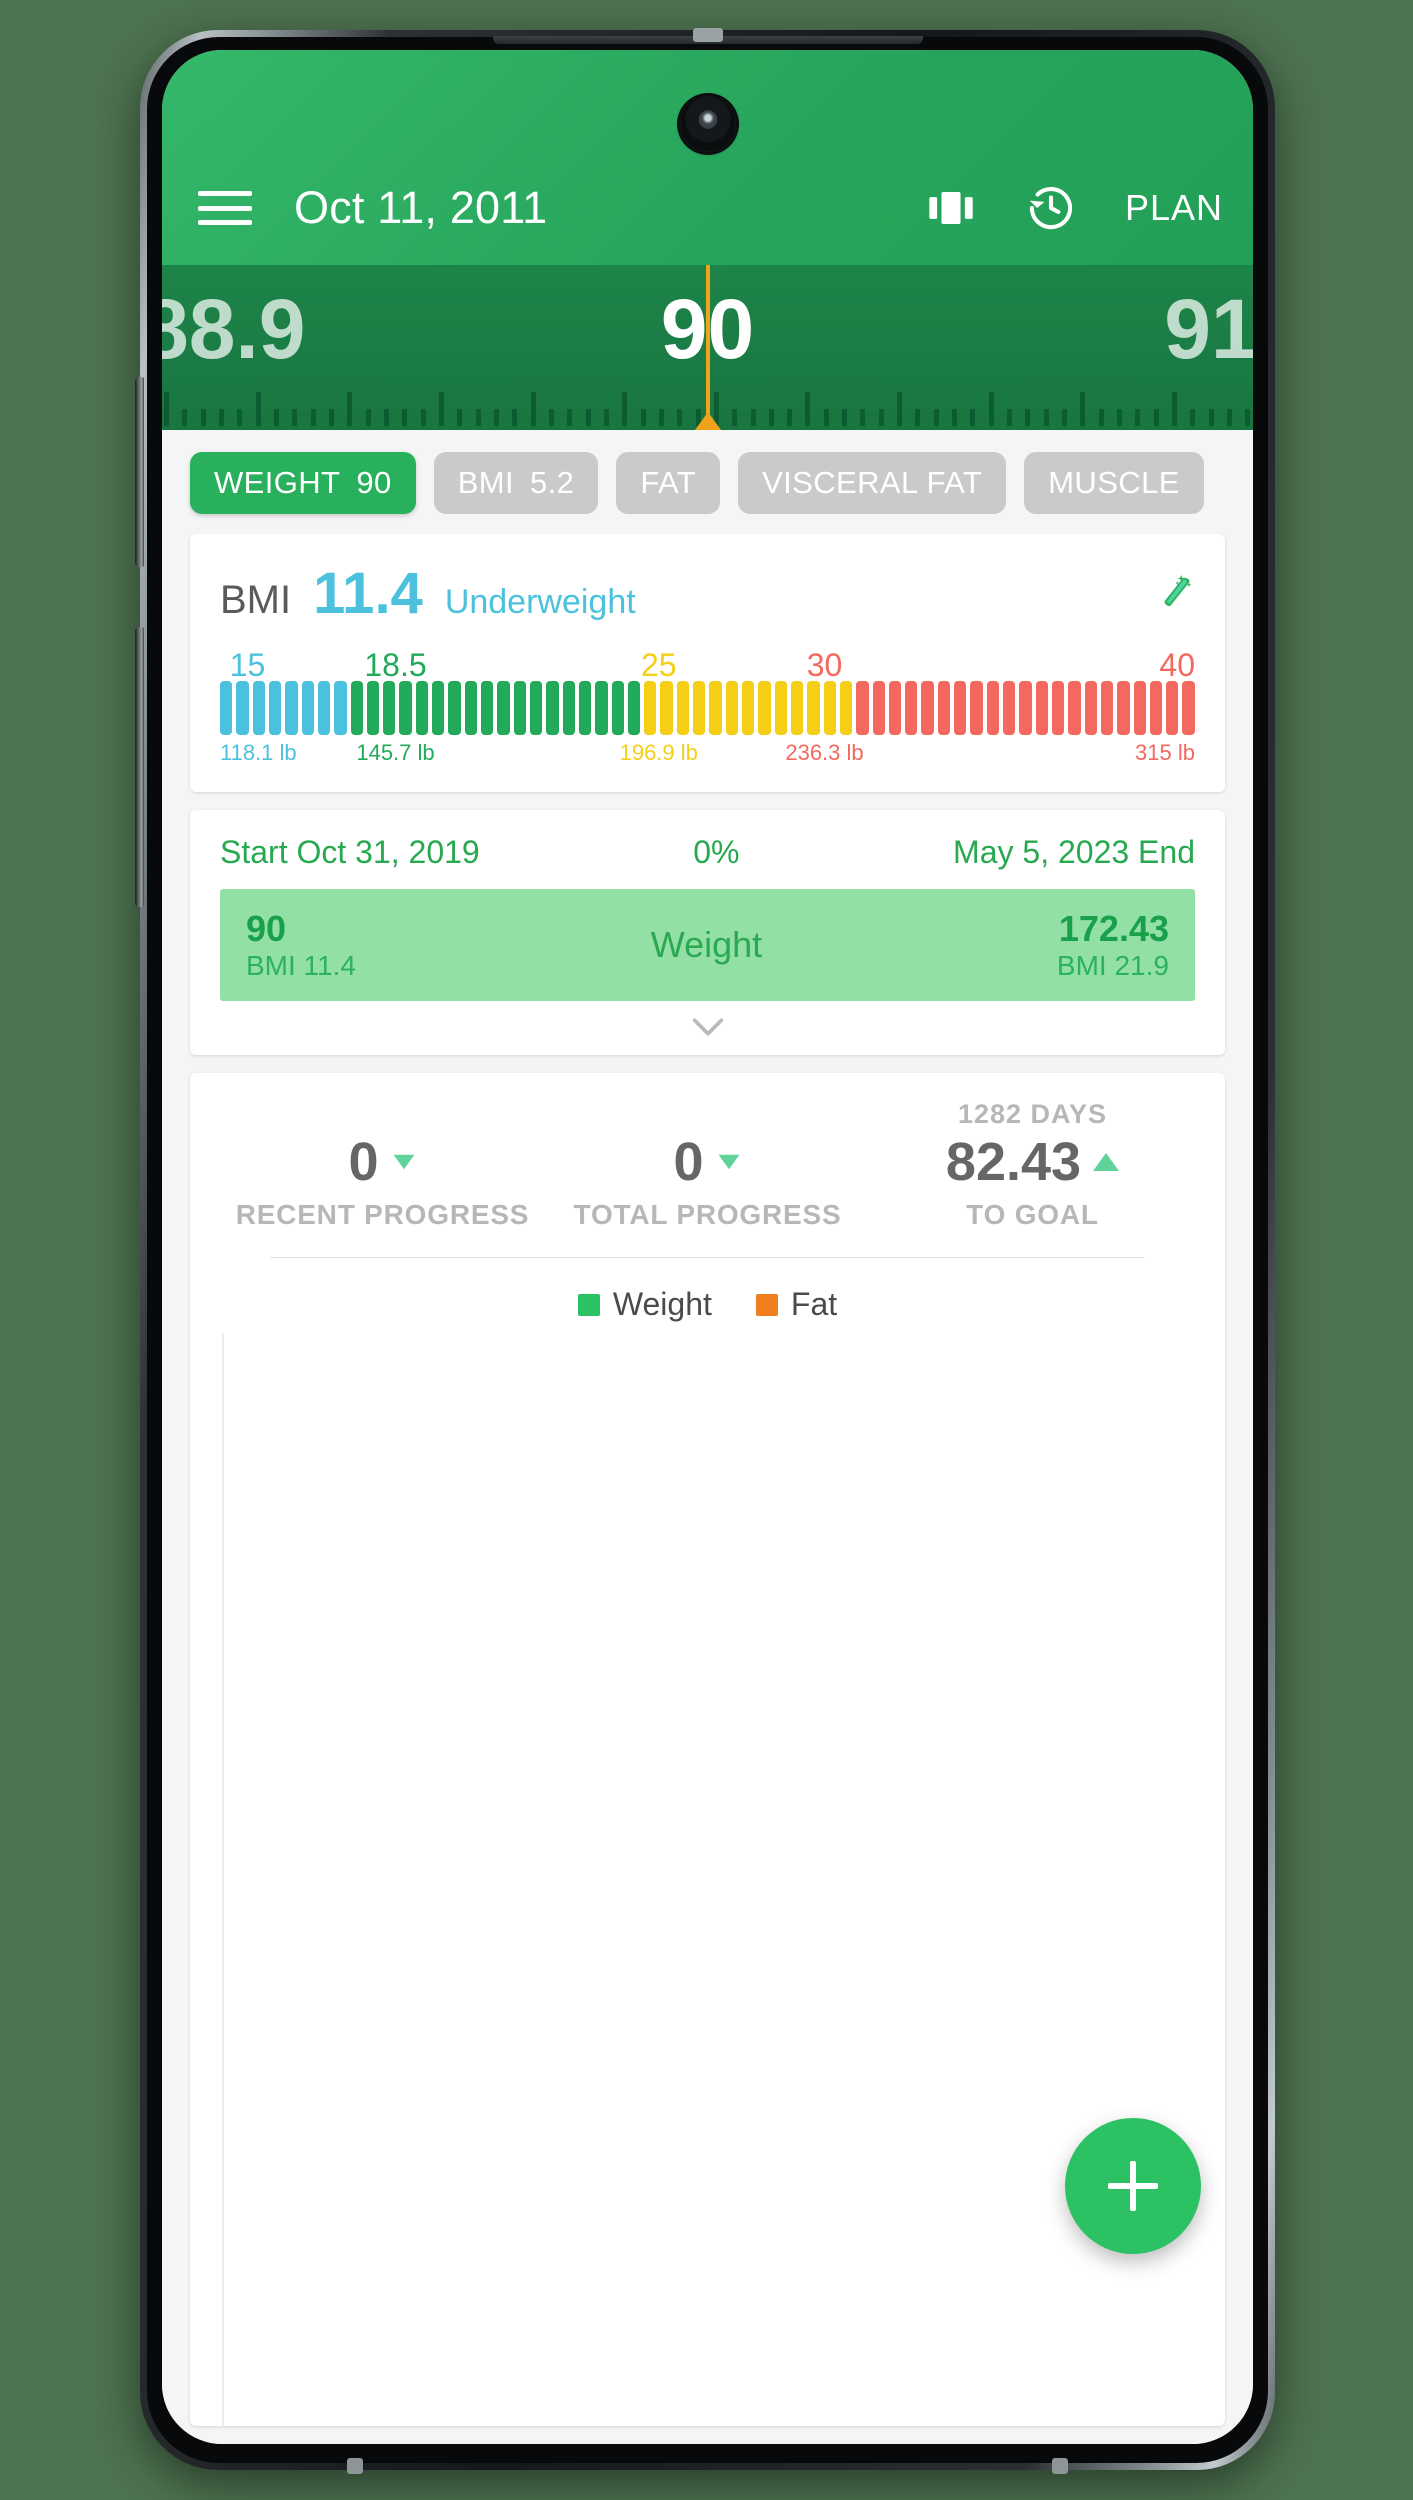 Image resolution: width=1413 pixels, height=2500 pixels. I want to click on frame-antenna-nub-left, so click(355, 2466).